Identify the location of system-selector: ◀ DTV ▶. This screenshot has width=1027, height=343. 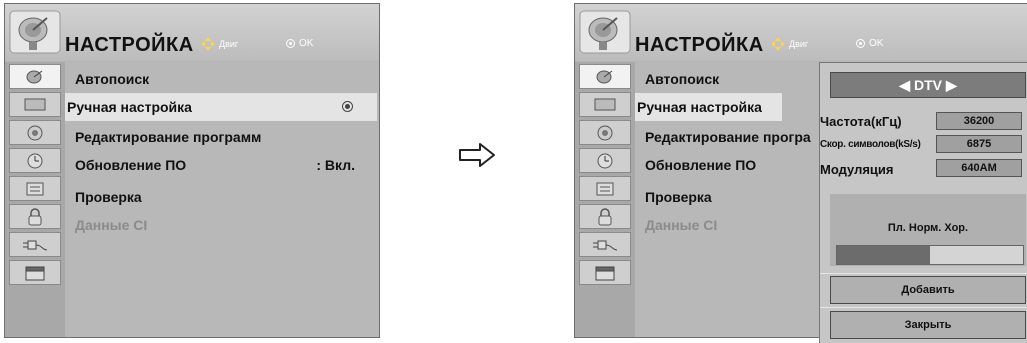
(928, 85).